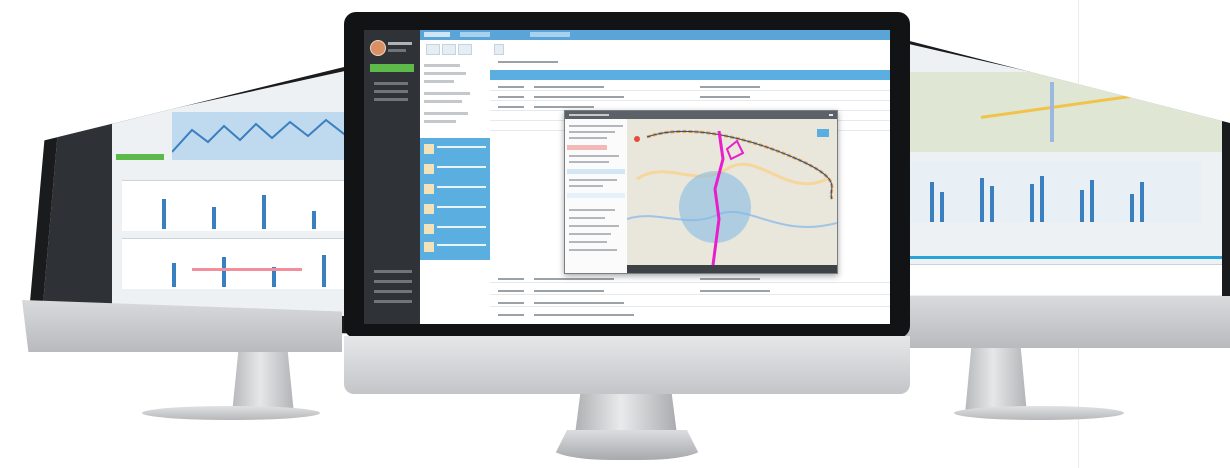 The image size is (1230, 468). Describe the element at coordinates (655, 48) in the screenshot. I see `app-toolbar` at that location.